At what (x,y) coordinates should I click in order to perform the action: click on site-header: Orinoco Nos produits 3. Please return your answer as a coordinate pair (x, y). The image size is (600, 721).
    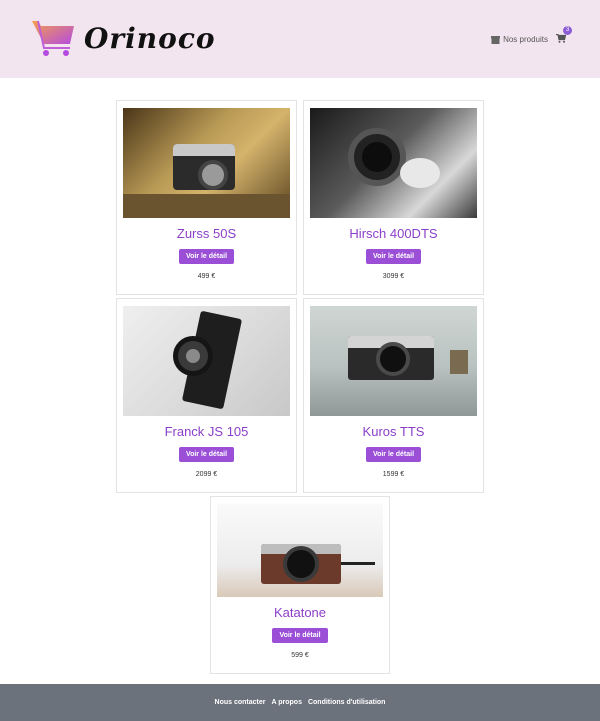
    Looking at the image, I should click on (300, 39).